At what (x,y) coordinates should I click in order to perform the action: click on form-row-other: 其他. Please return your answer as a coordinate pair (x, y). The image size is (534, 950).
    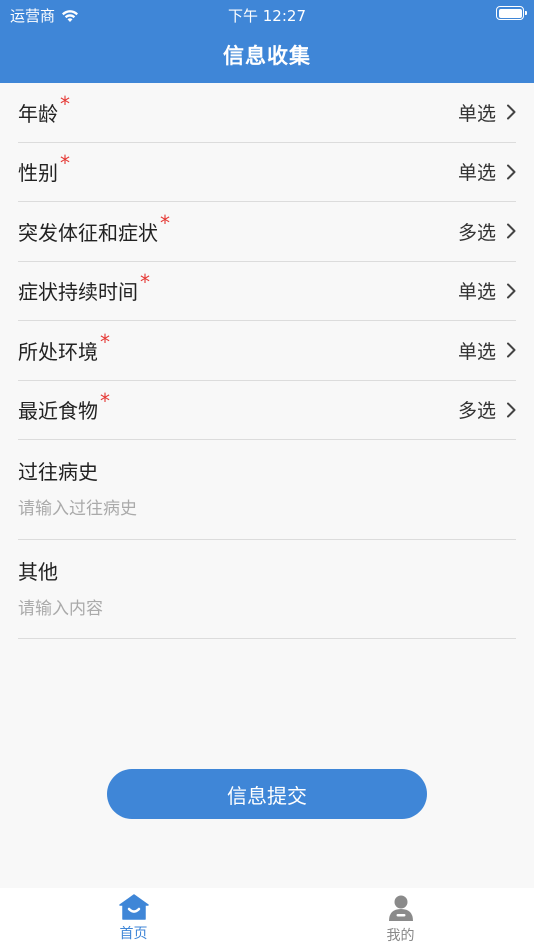
    Looking at the image, I should click on (267, 589).